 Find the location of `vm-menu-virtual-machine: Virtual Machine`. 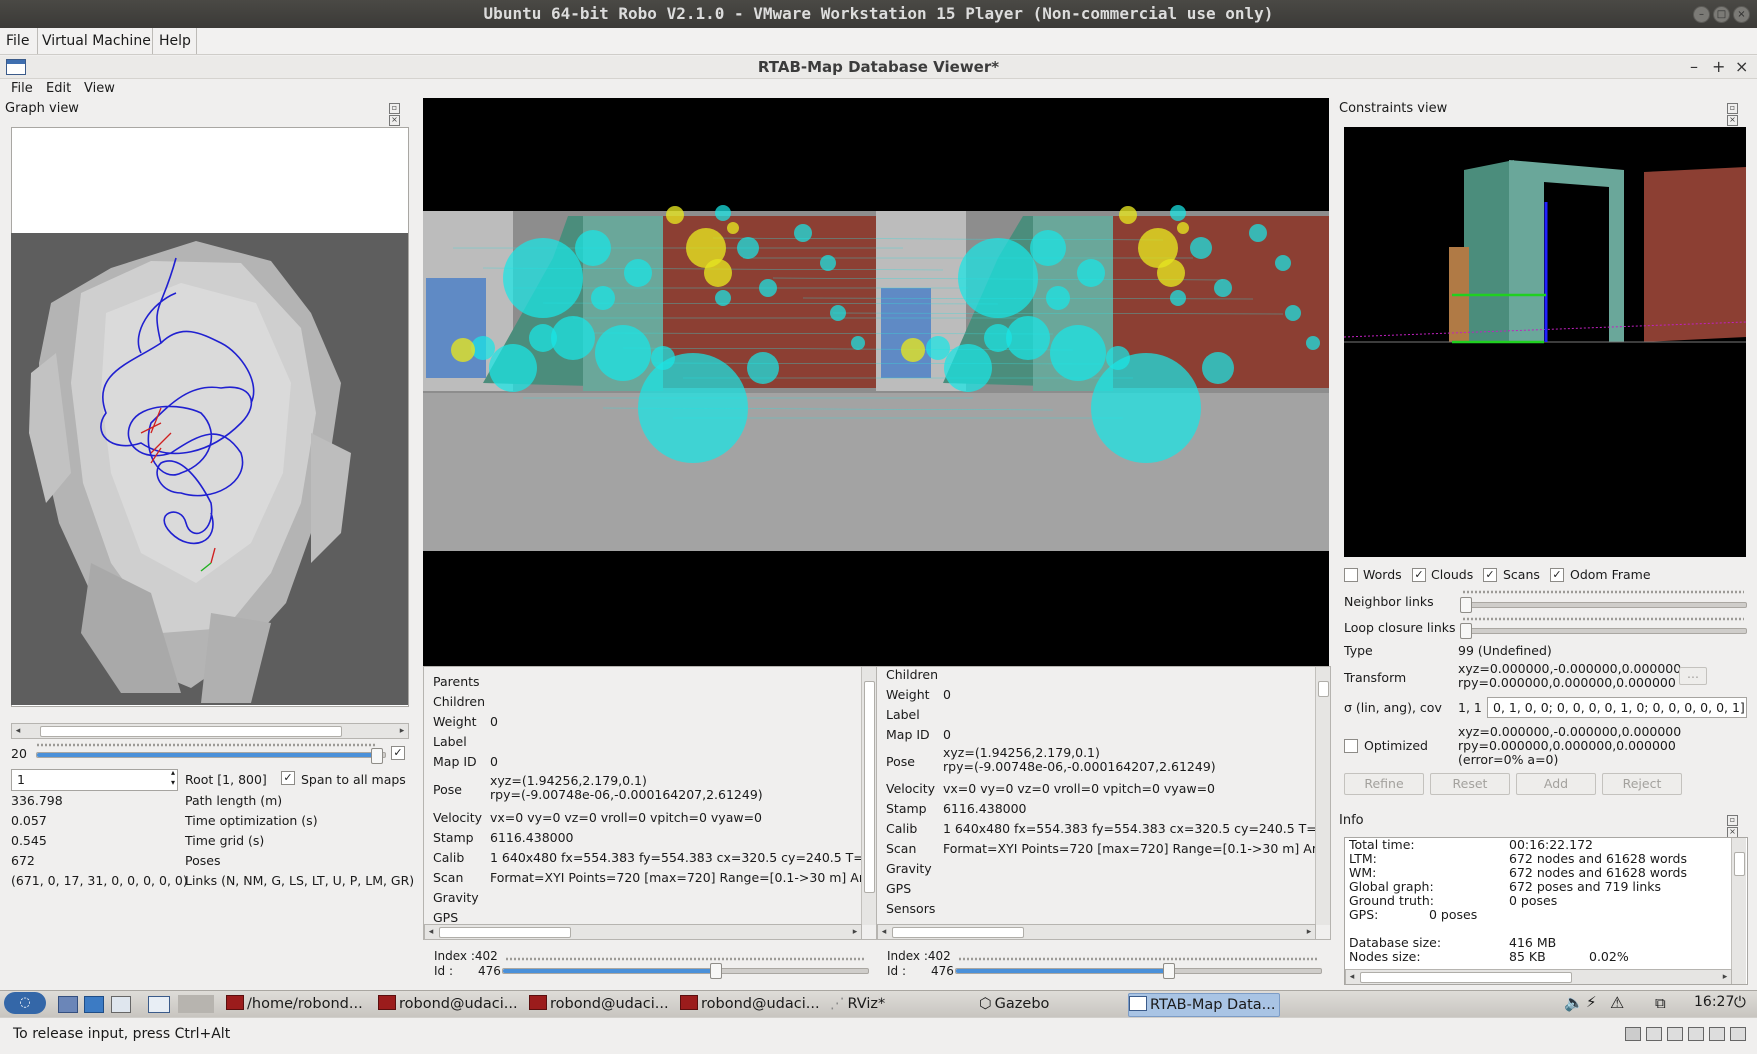

vm-menu-virtual-machine: Virtual Machine is located at coordinates (96, 41).